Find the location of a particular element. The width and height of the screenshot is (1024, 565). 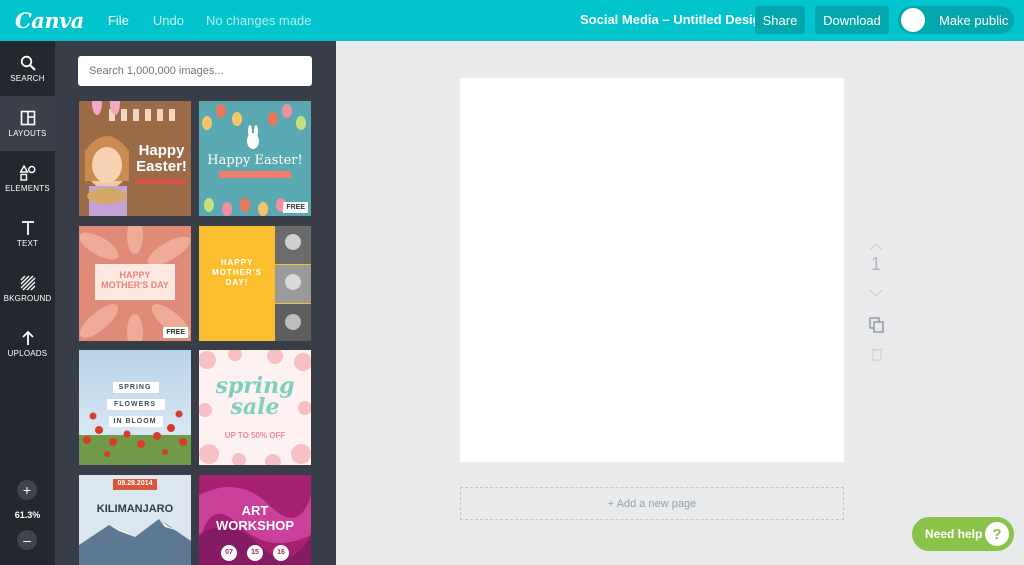

template-thumbnail: Happy Easter! is located at coordinates (135, 158).